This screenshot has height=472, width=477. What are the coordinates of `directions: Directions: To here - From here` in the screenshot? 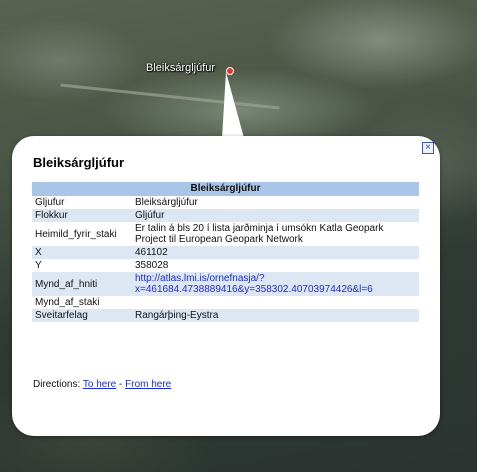 It's located at (102, 384).